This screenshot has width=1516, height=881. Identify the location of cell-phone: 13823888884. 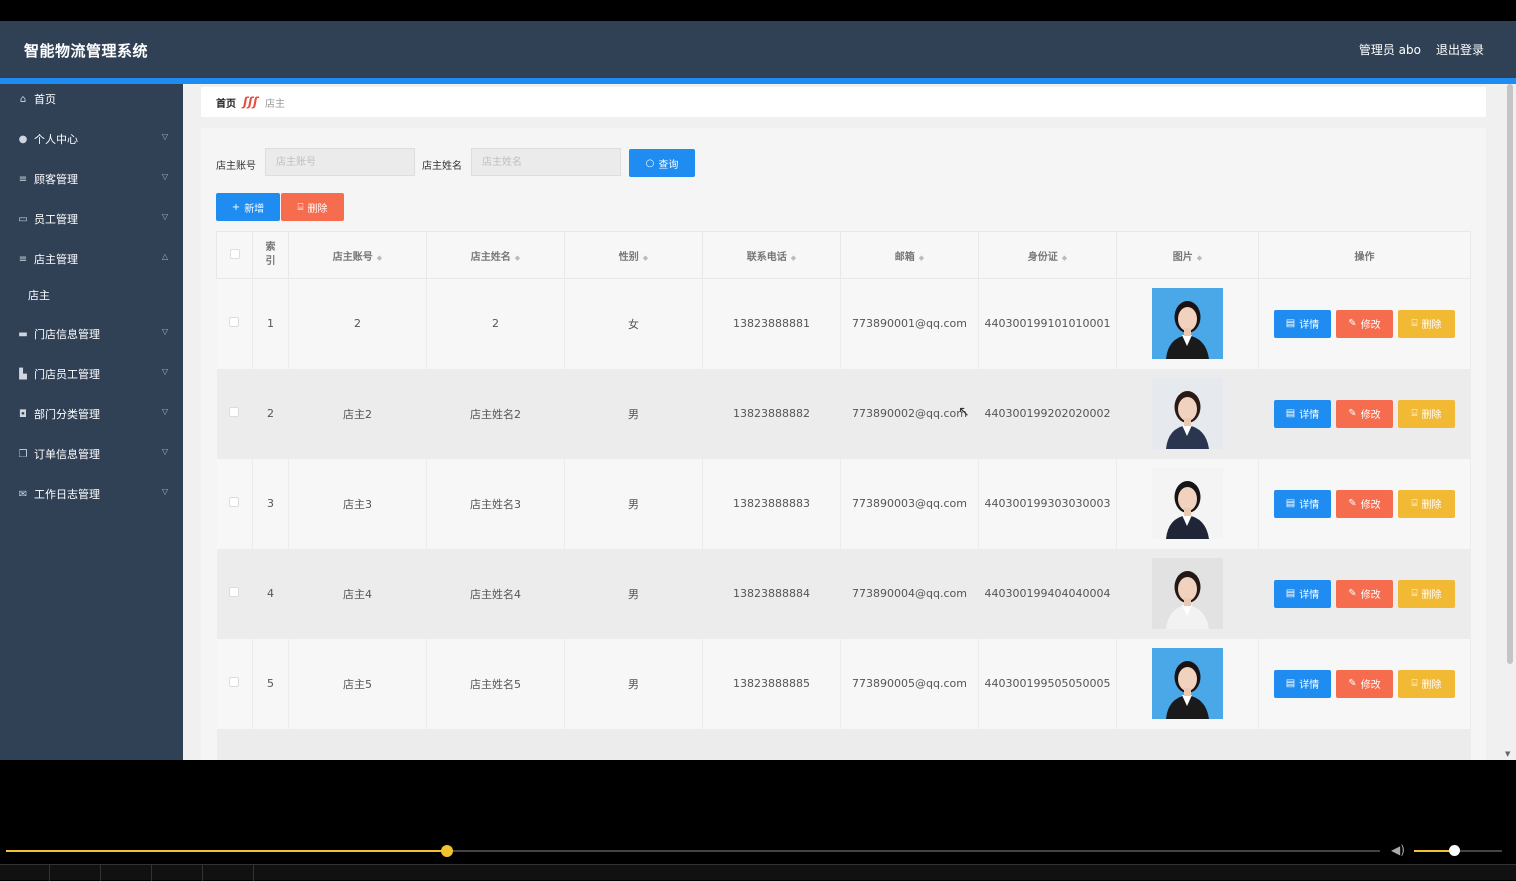
(771, 593).